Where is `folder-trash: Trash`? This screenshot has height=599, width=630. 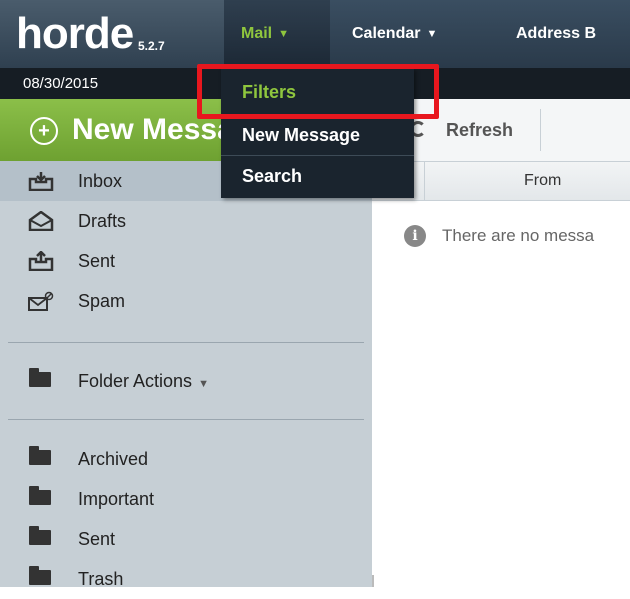
folder-trash: Trash is located at coordinates (186, 579).